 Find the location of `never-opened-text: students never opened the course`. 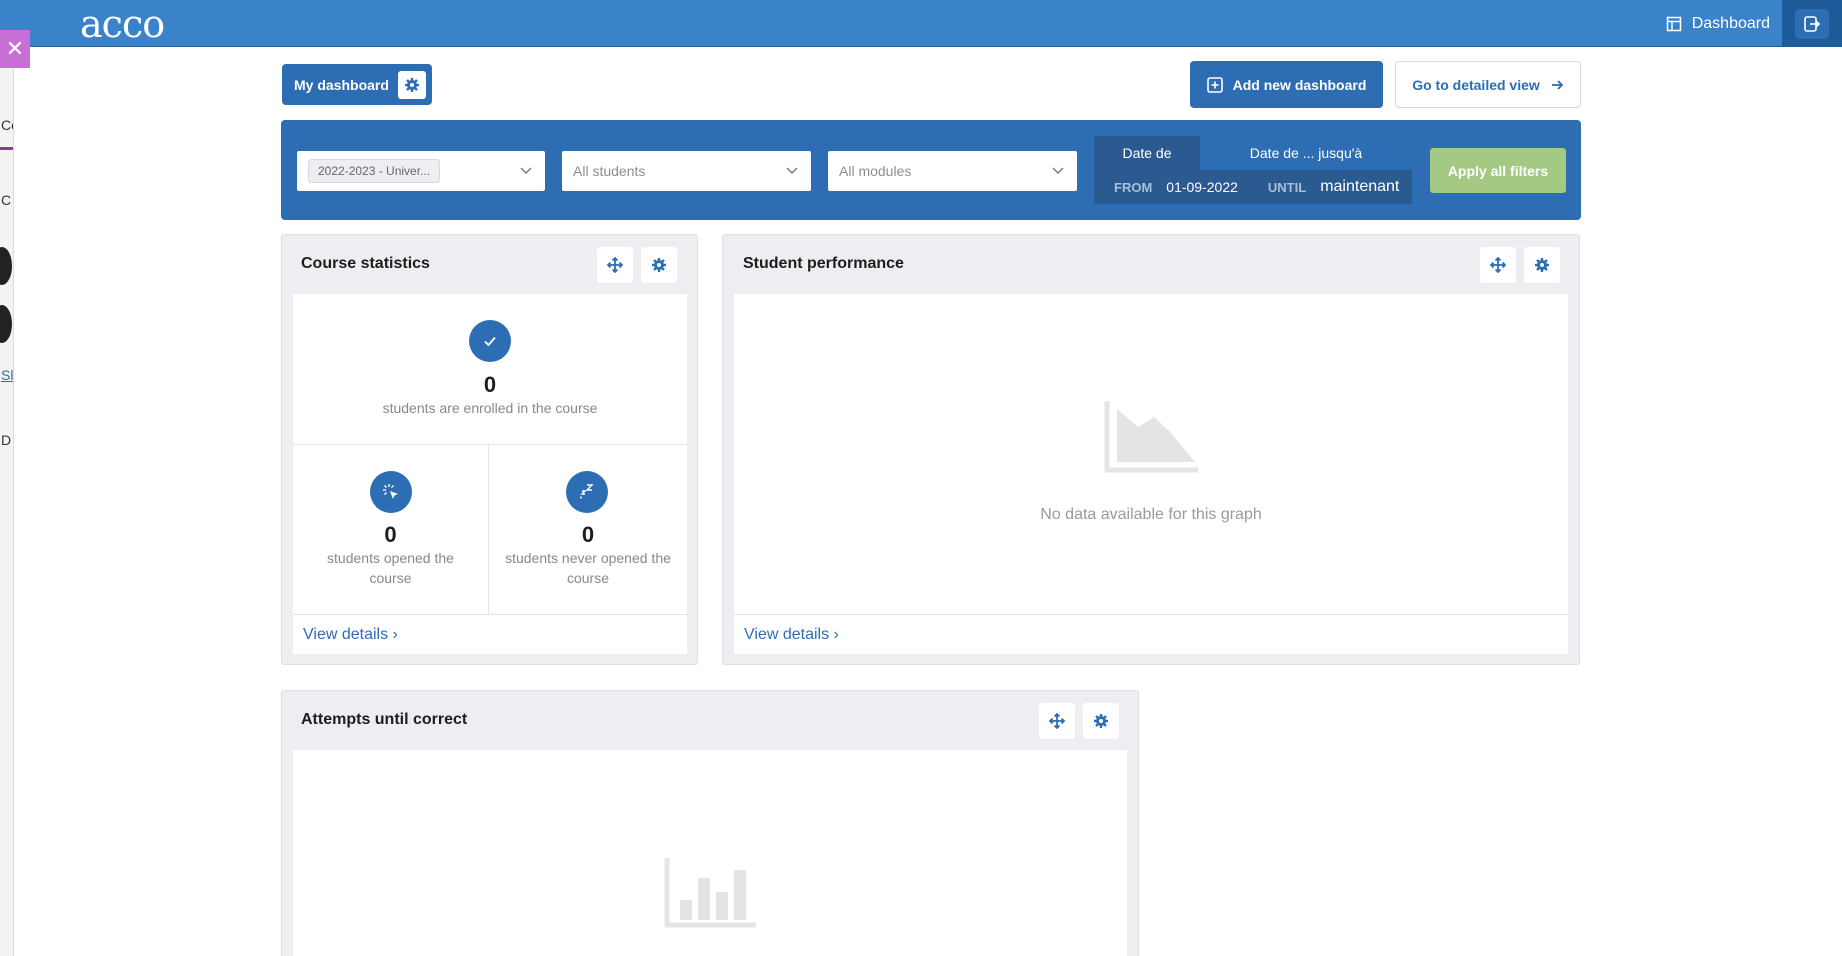

never-opened-text: students never opened the course is located at coordinates (588, 568).